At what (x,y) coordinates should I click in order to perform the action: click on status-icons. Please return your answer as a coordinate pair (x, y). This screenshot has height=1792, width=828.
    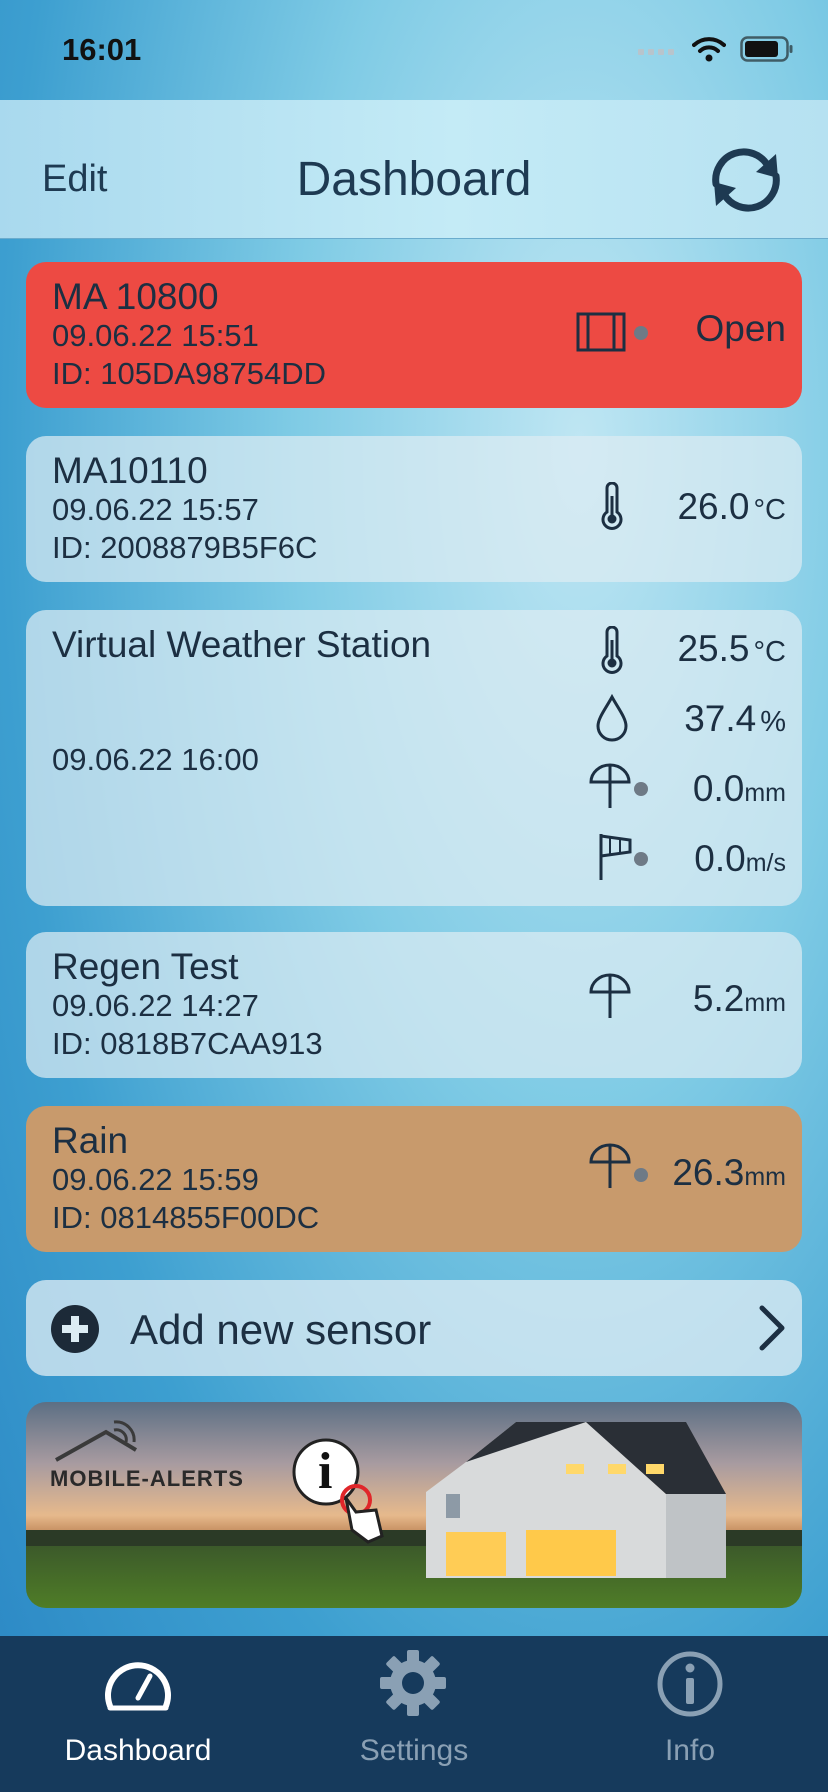
    Looking at the image, I should click on (716, 49).